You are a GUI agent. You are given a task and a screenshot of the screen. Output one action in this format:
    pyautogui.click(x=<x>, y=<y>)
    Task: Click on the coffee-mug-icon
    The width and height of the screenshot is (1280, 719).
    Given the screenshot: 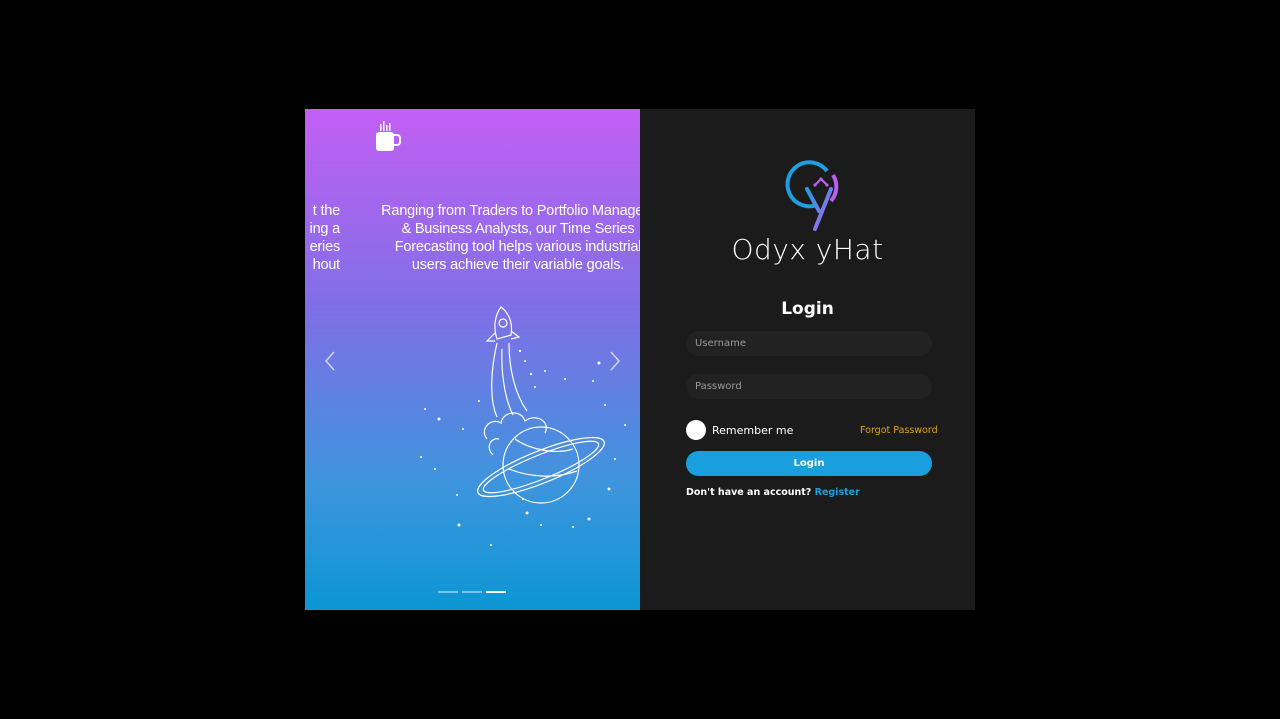 What is the action you would take?
    pyautogui.click(x=388, y=136)
    